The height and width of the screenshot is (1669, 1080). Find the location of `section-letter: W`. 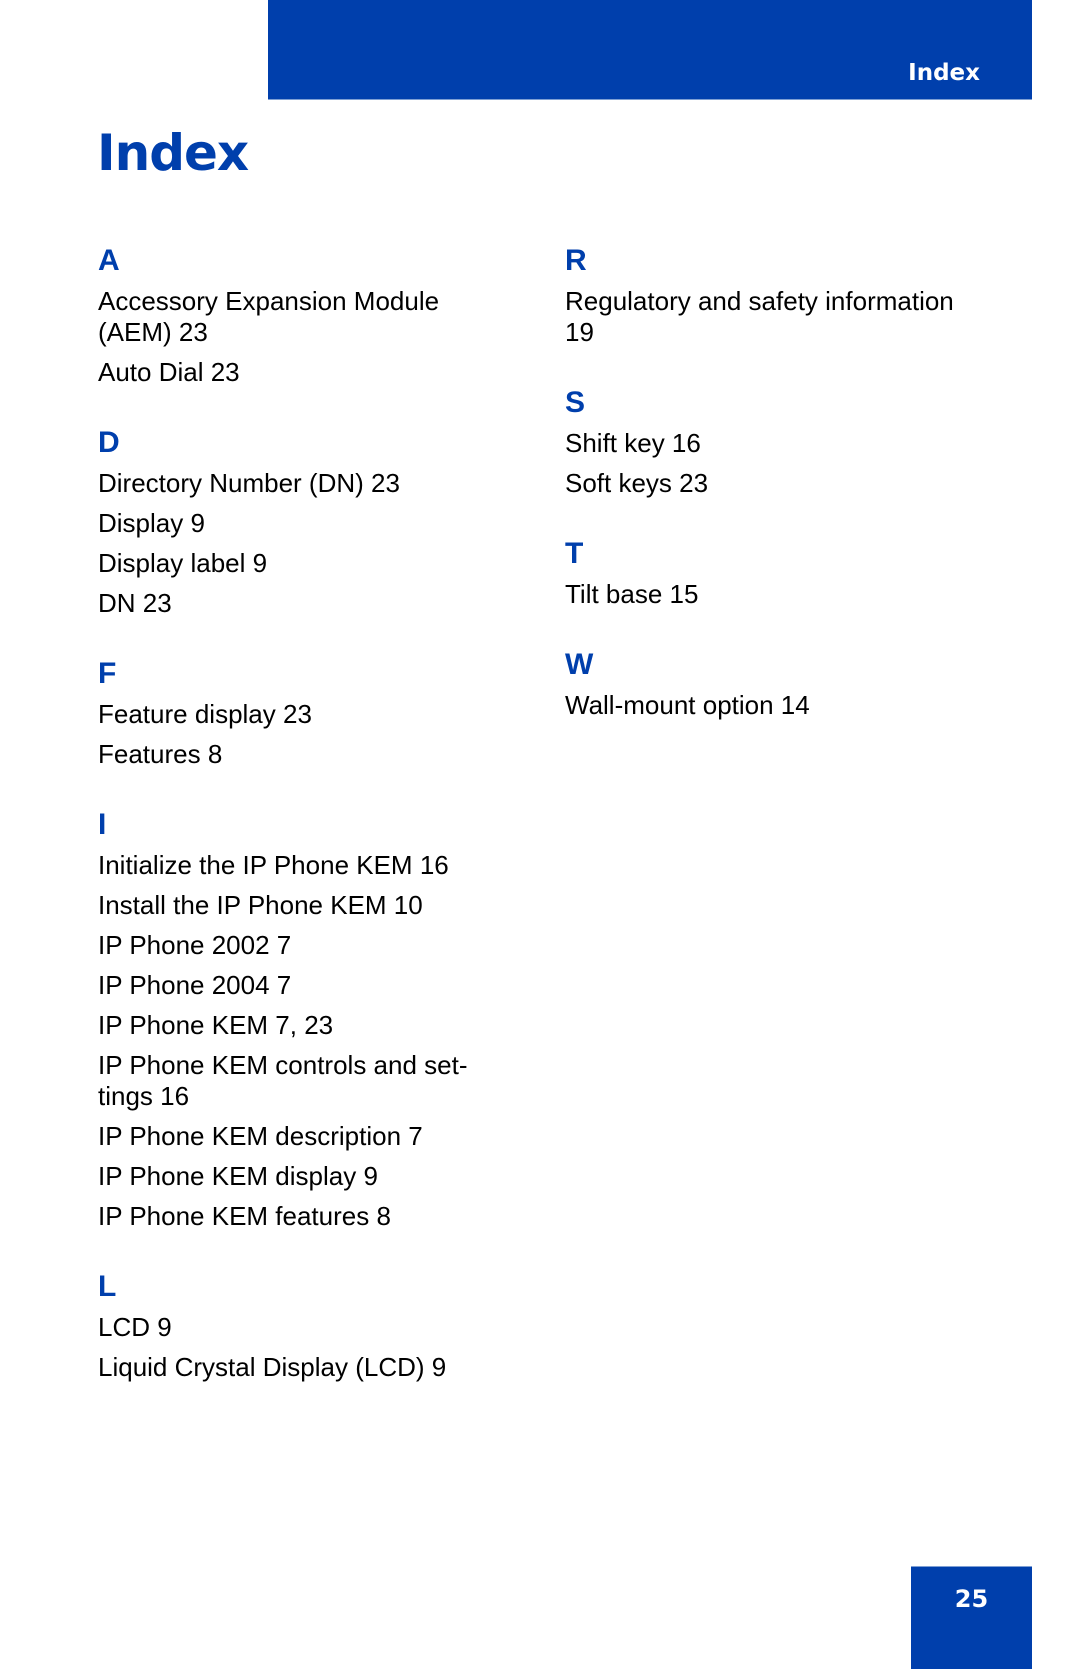

section-letter: W is located at coordinates (579, 664).